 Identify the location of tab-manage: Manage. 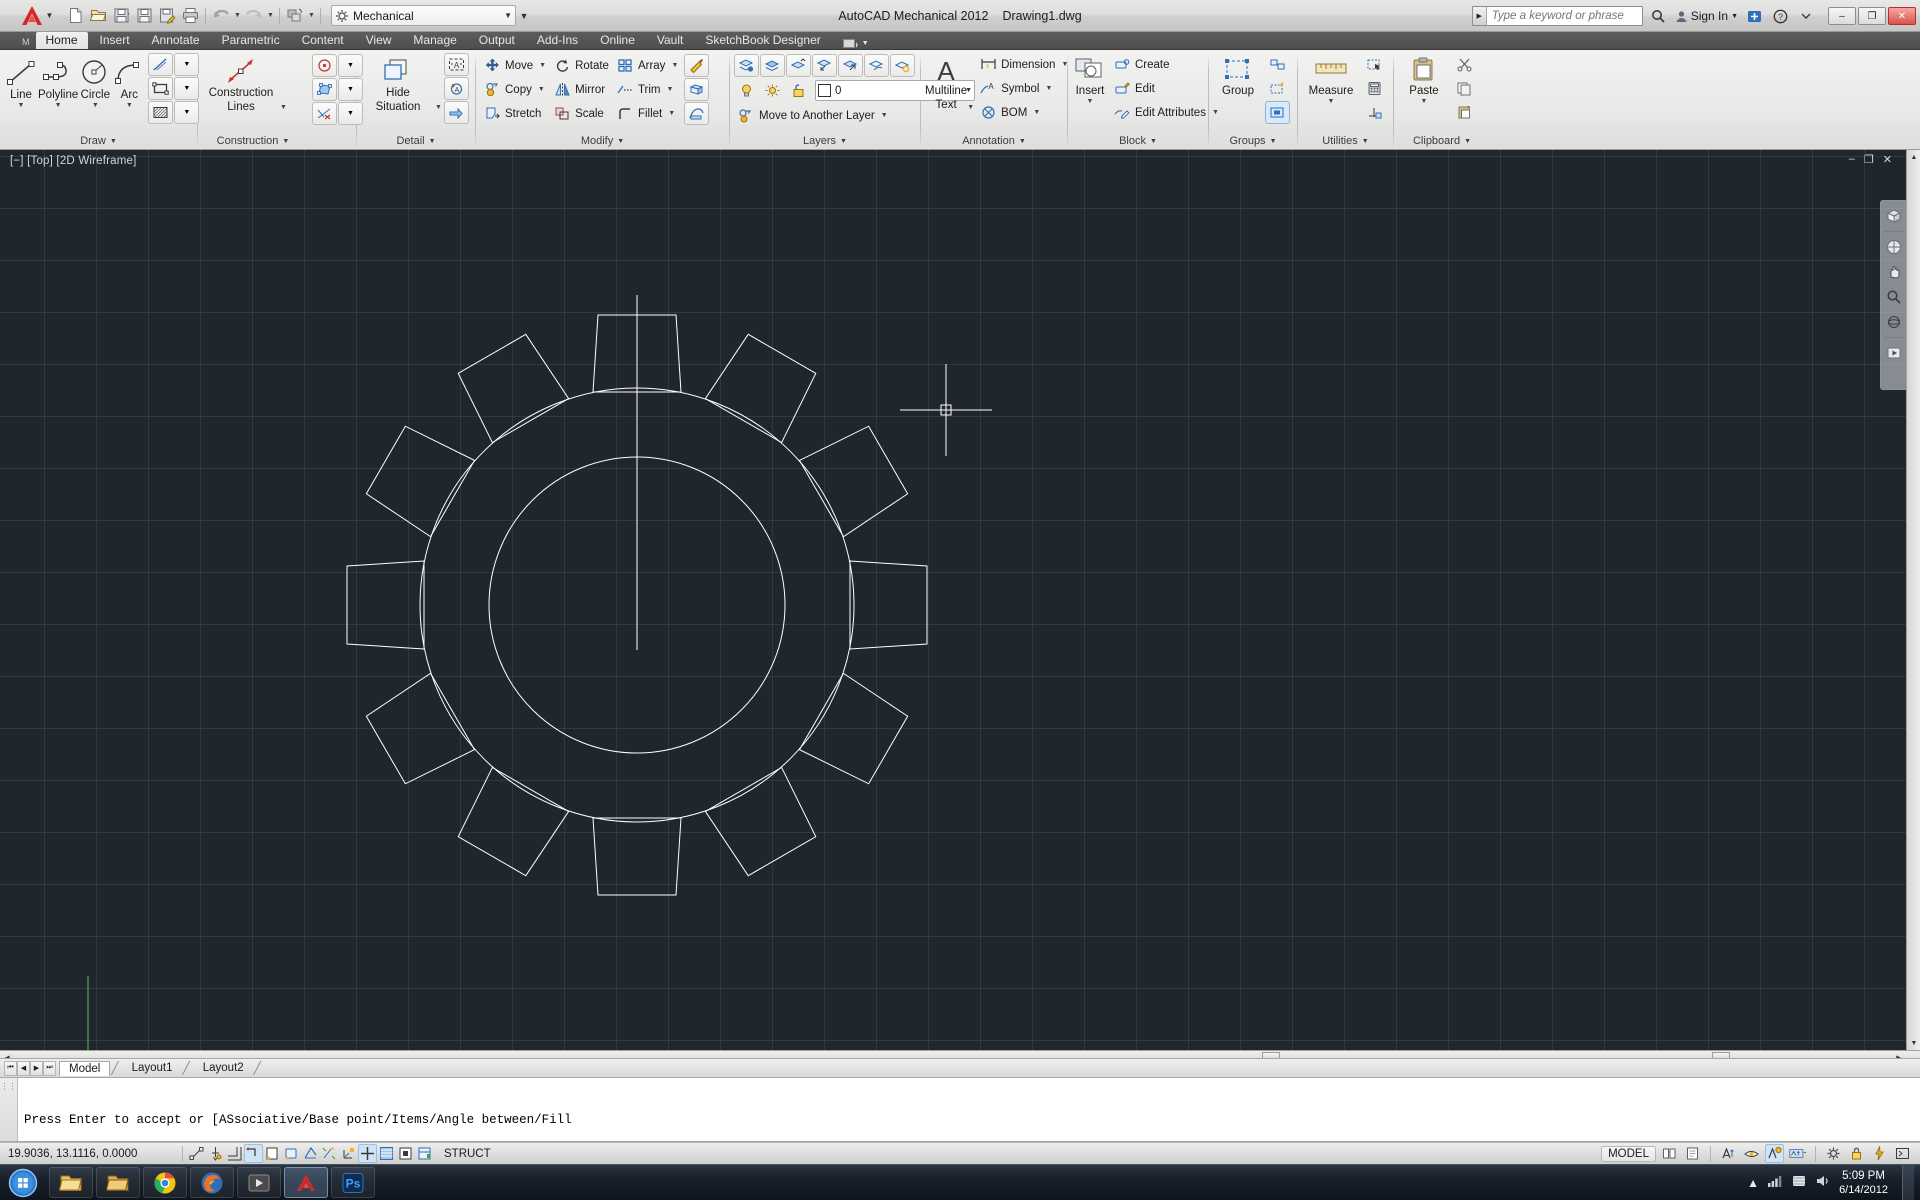
(434, 40).